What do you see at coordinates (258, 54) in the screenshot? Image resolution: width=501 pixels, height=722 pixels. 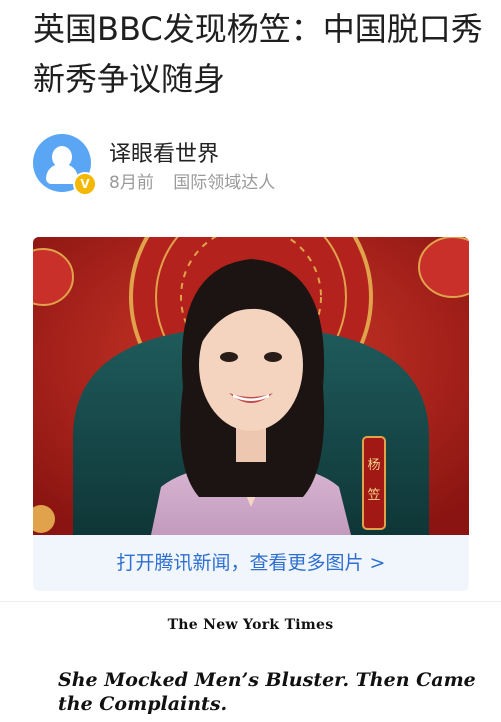 I see `article-title: 英国BBC发现杨笠：中国脱口秀新秀争议随身` at bounding box center [258, 54].